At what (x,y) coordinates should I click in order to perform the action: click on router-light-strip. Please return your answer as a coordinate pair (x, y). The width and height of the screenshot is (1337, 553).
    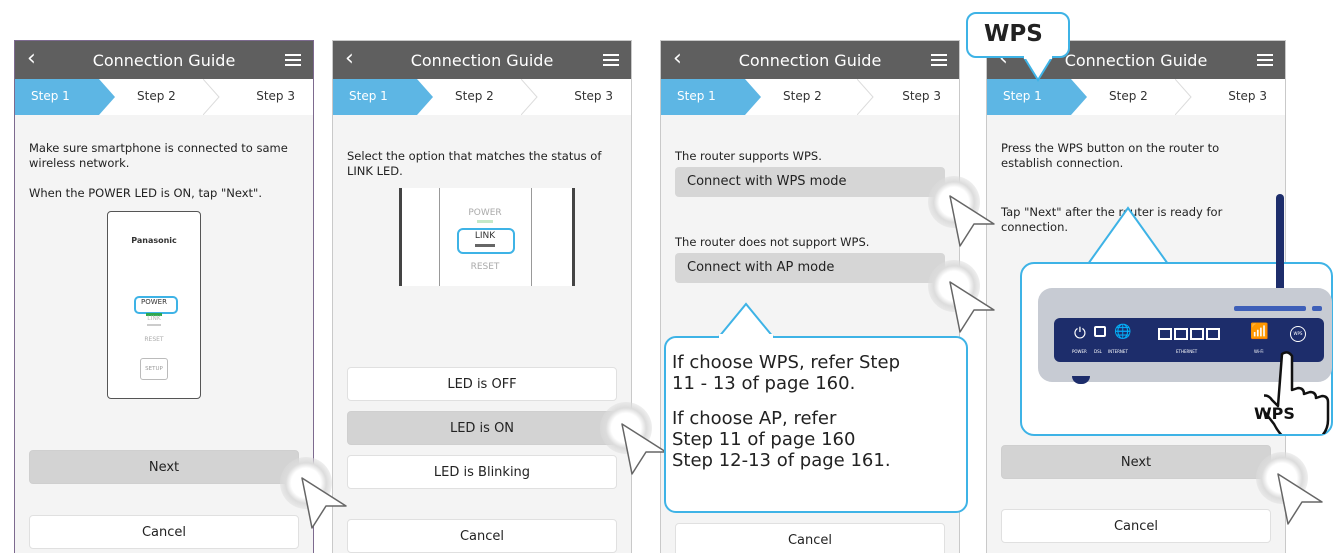
    Looking at the image, I should click on (1270, 308).